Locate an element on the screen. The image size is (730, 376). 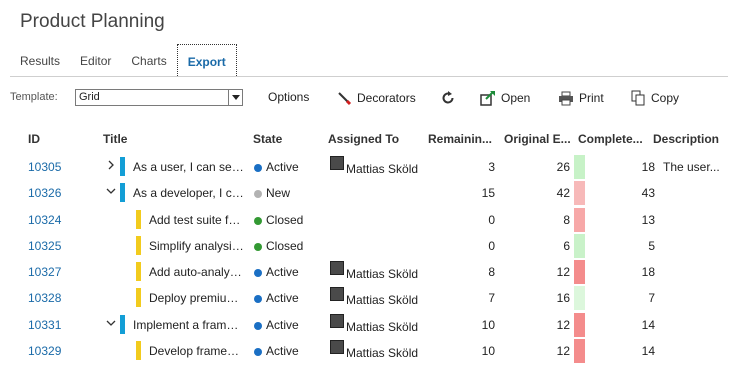
work-item-id: 10325 is located at coordinates (44, 246).